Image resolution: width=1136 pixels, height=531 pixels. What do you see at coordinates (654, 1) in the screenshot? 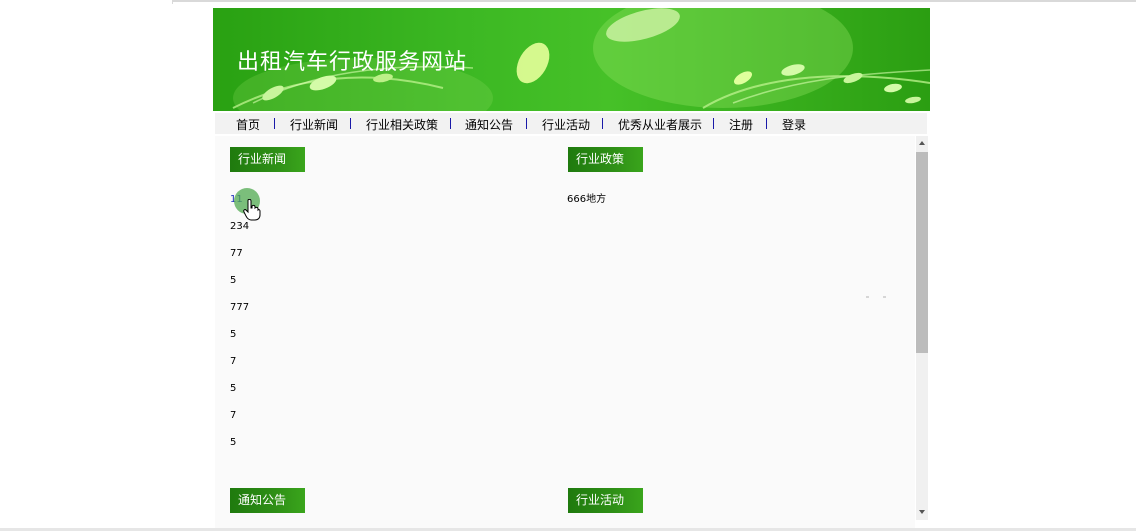
I see `window-top-border` at bounding box center [654, 1].